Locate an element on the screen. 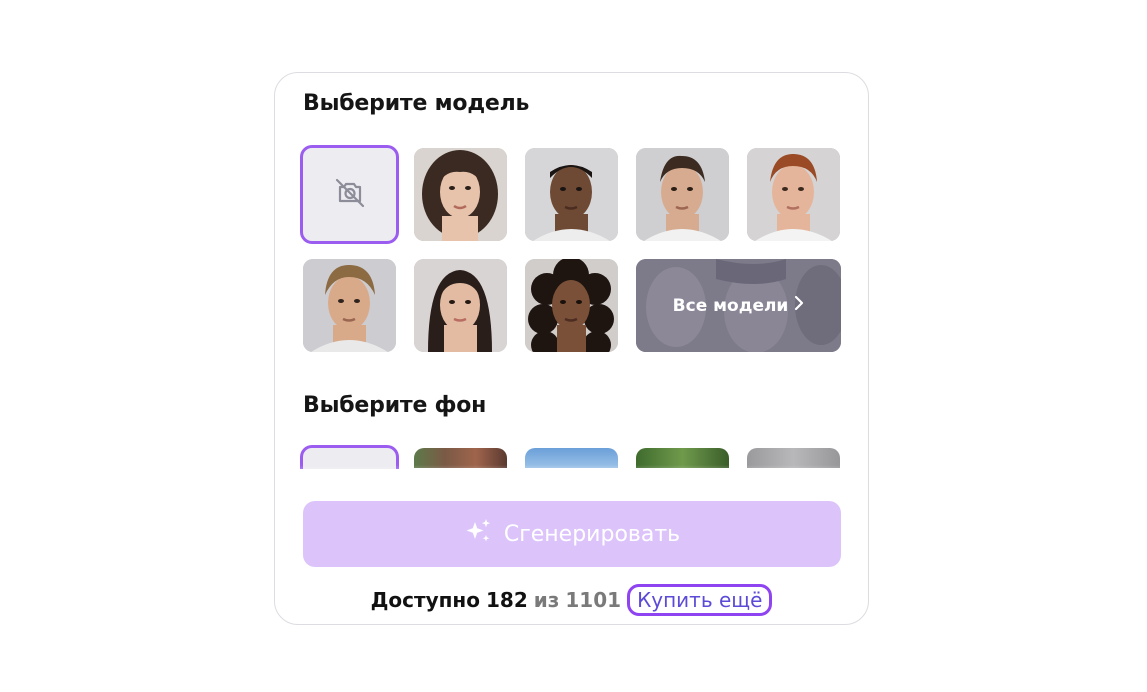  model-portrait-woman-curly-hair is located at coordinates (571, 305).